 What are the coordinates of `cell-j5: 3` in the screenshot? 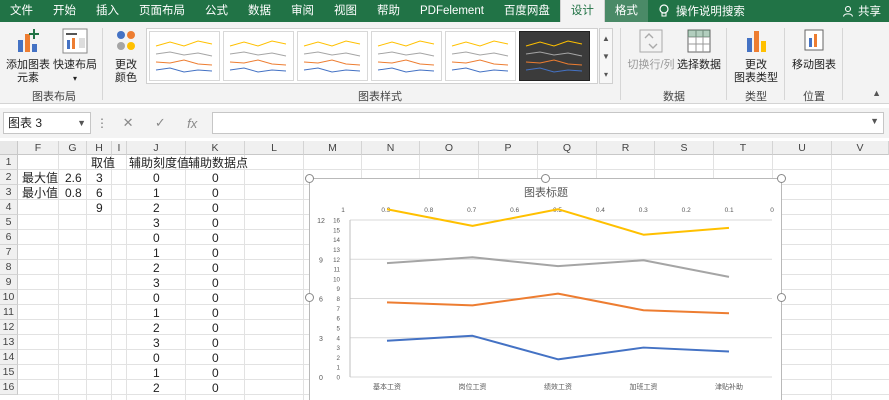 It's located at (156, 223).